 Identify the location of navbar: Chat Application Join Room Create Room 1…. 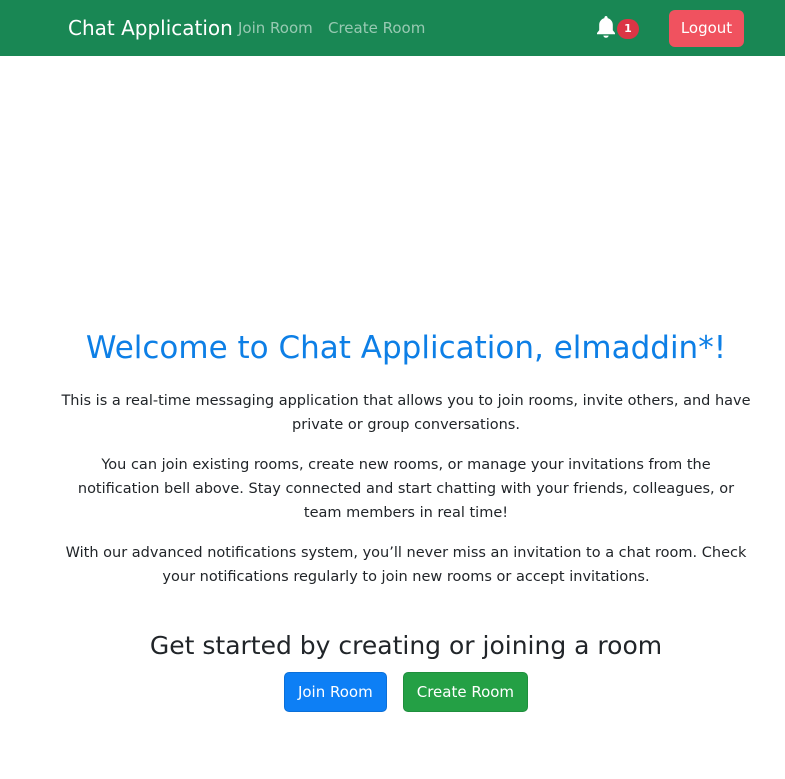
(392, 28).